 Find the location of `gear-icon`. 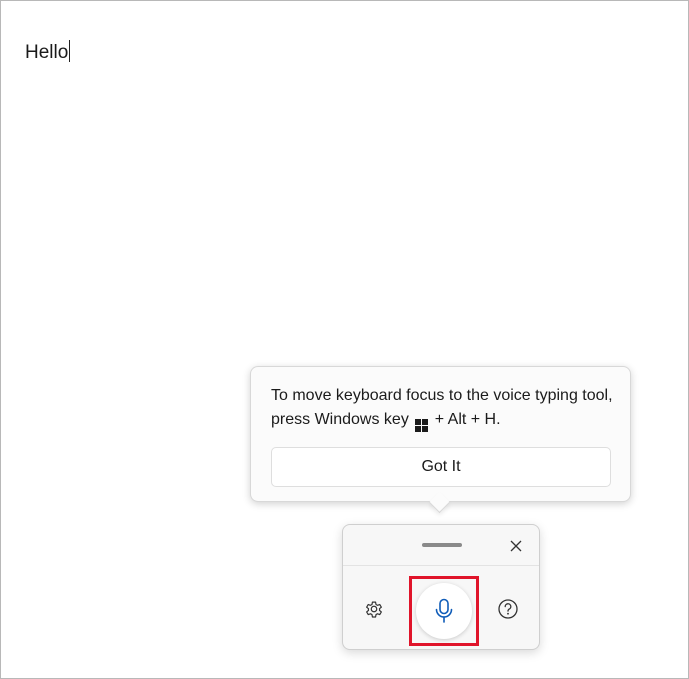

gear-icon is located at coordinates (374, 609).